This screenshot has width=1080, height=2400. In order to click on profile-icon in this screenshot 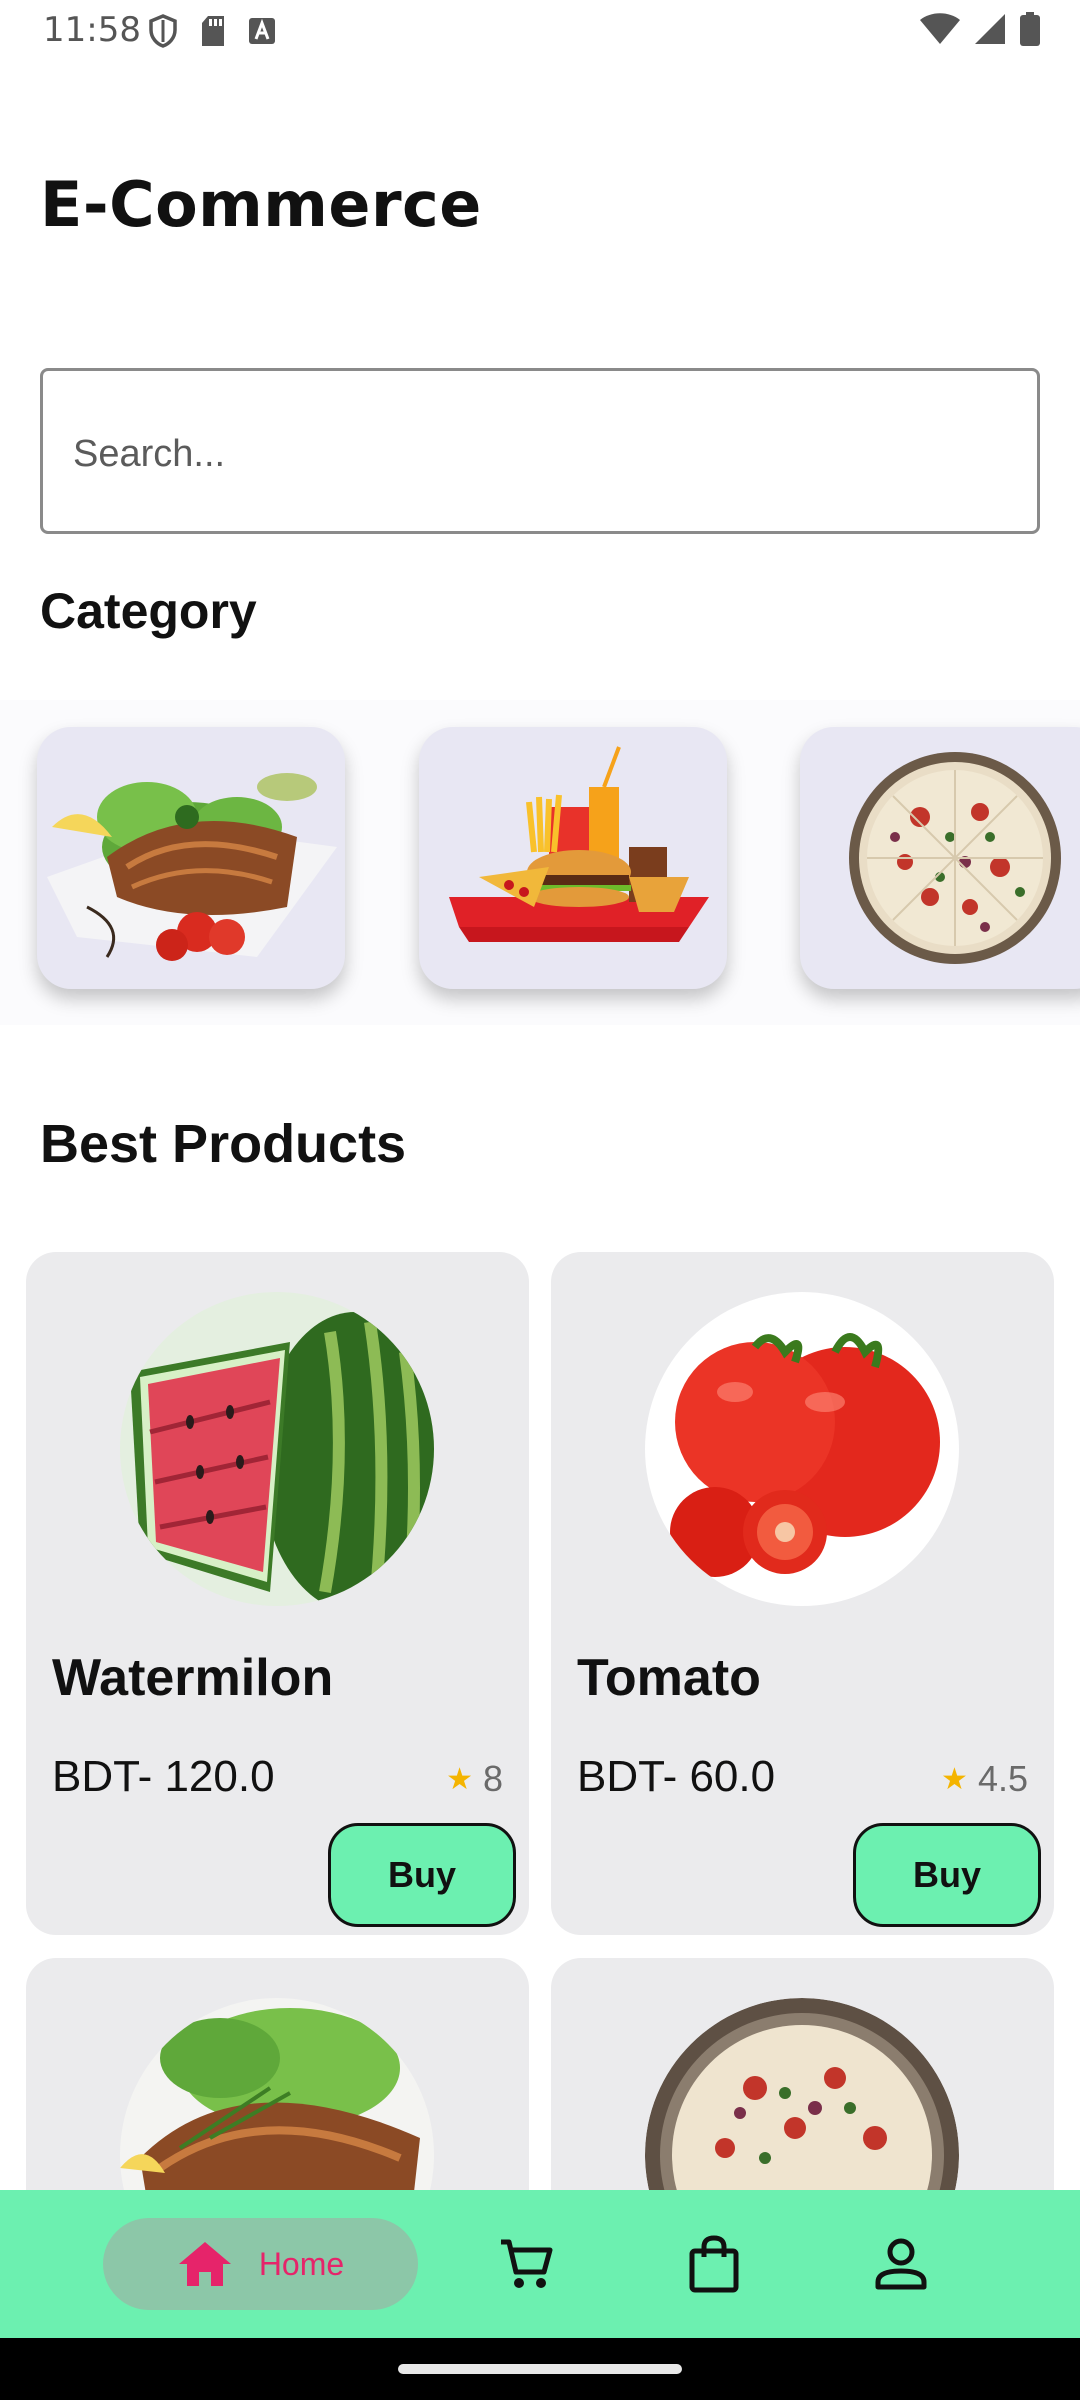, I will do `click(901, 2264)`.